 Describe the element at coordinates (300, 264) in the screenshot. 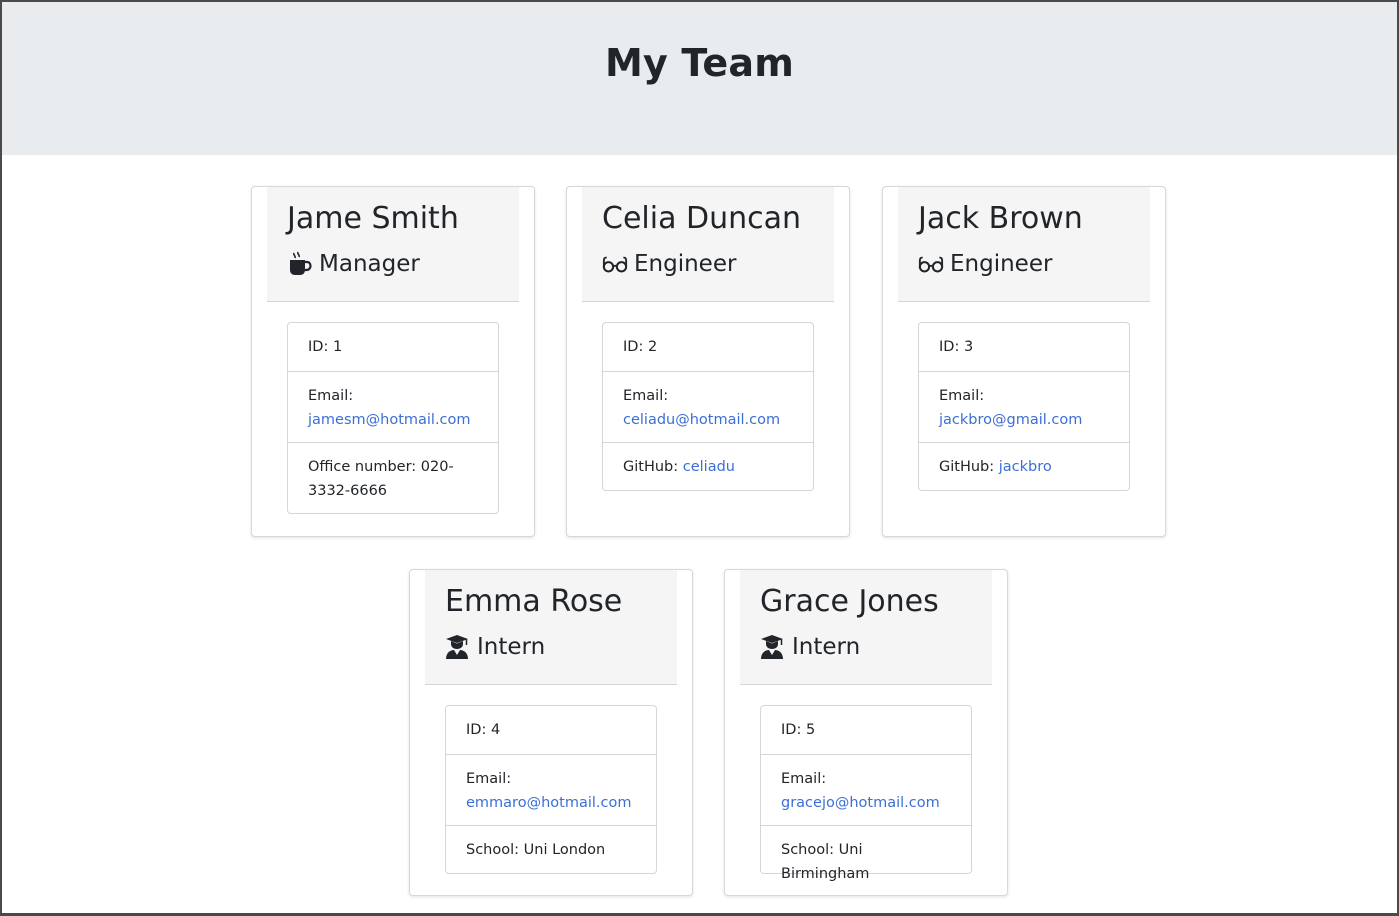

I see `coffee-icon` at that location.